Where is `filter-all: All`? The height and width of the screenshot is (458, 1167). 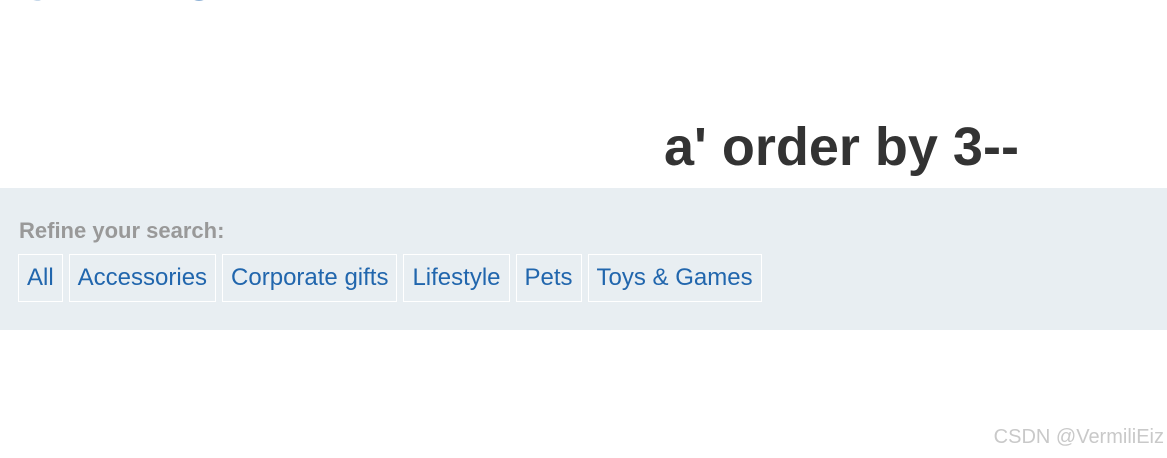 filter-all: All is located at coordinates (40, 278).